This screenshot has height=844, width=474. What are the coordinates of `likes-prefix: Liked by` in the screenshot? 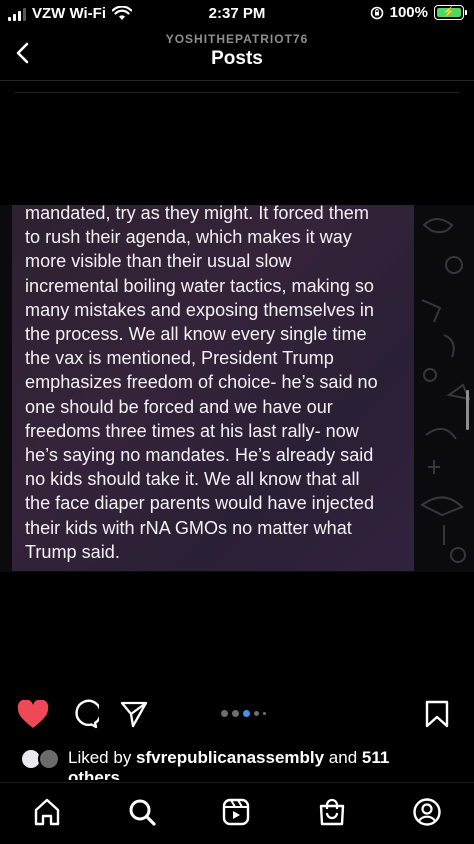 It's located at (102, 757).